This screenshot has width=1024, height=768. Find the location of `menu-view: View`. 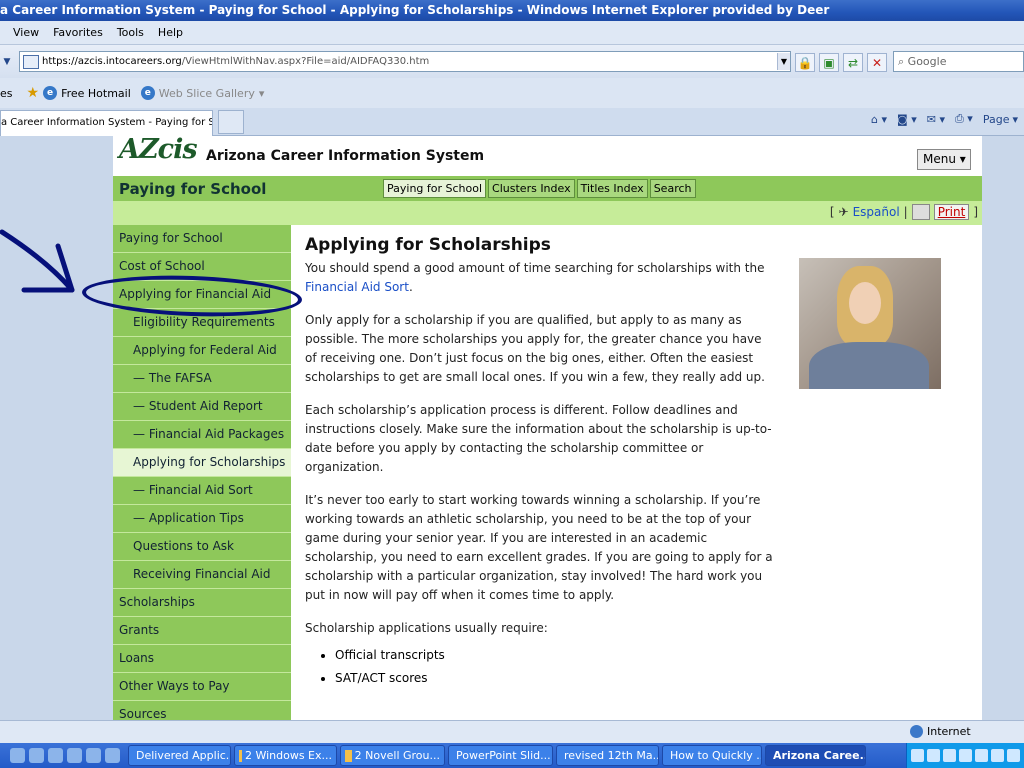

menu-view: View is located at coordinates (23, 32).